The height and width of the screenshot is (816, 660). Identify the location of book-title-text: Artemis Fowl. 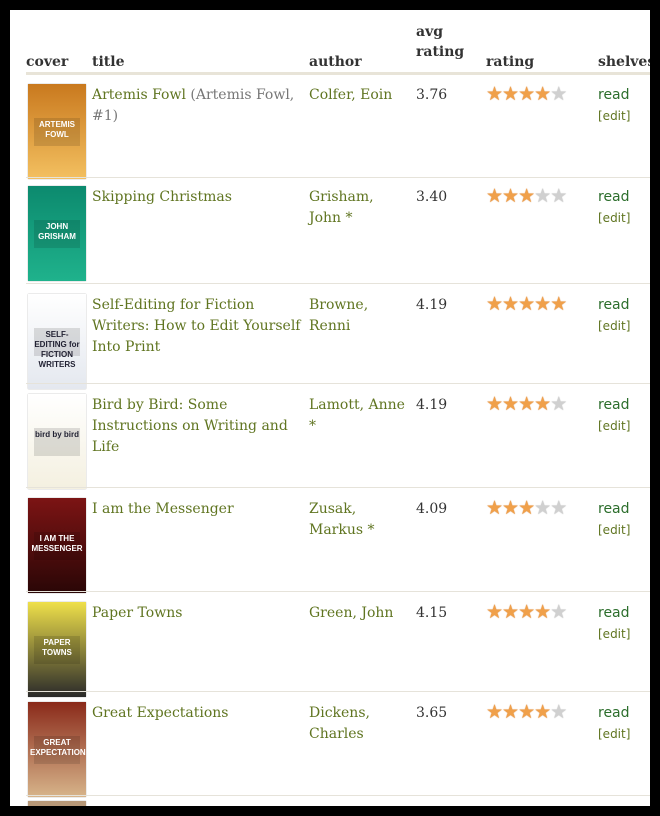
(139, 95).